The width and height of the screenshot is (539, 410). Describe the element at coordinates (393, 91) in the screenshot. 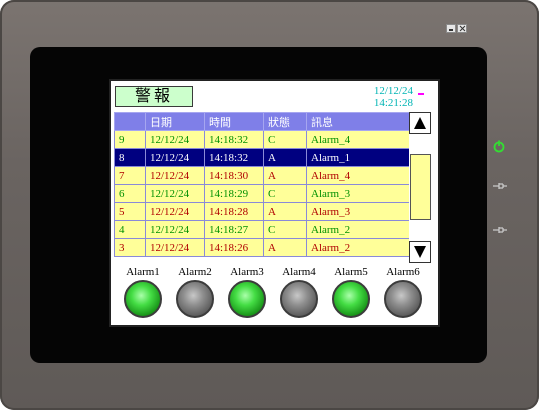

I see `date-text: 12/12/24` at that location.